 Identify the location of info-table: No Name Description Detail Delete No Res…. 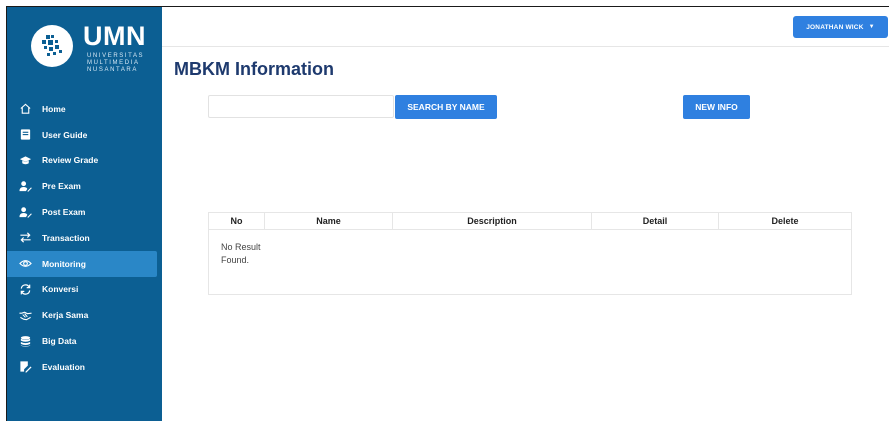
(530, 253).